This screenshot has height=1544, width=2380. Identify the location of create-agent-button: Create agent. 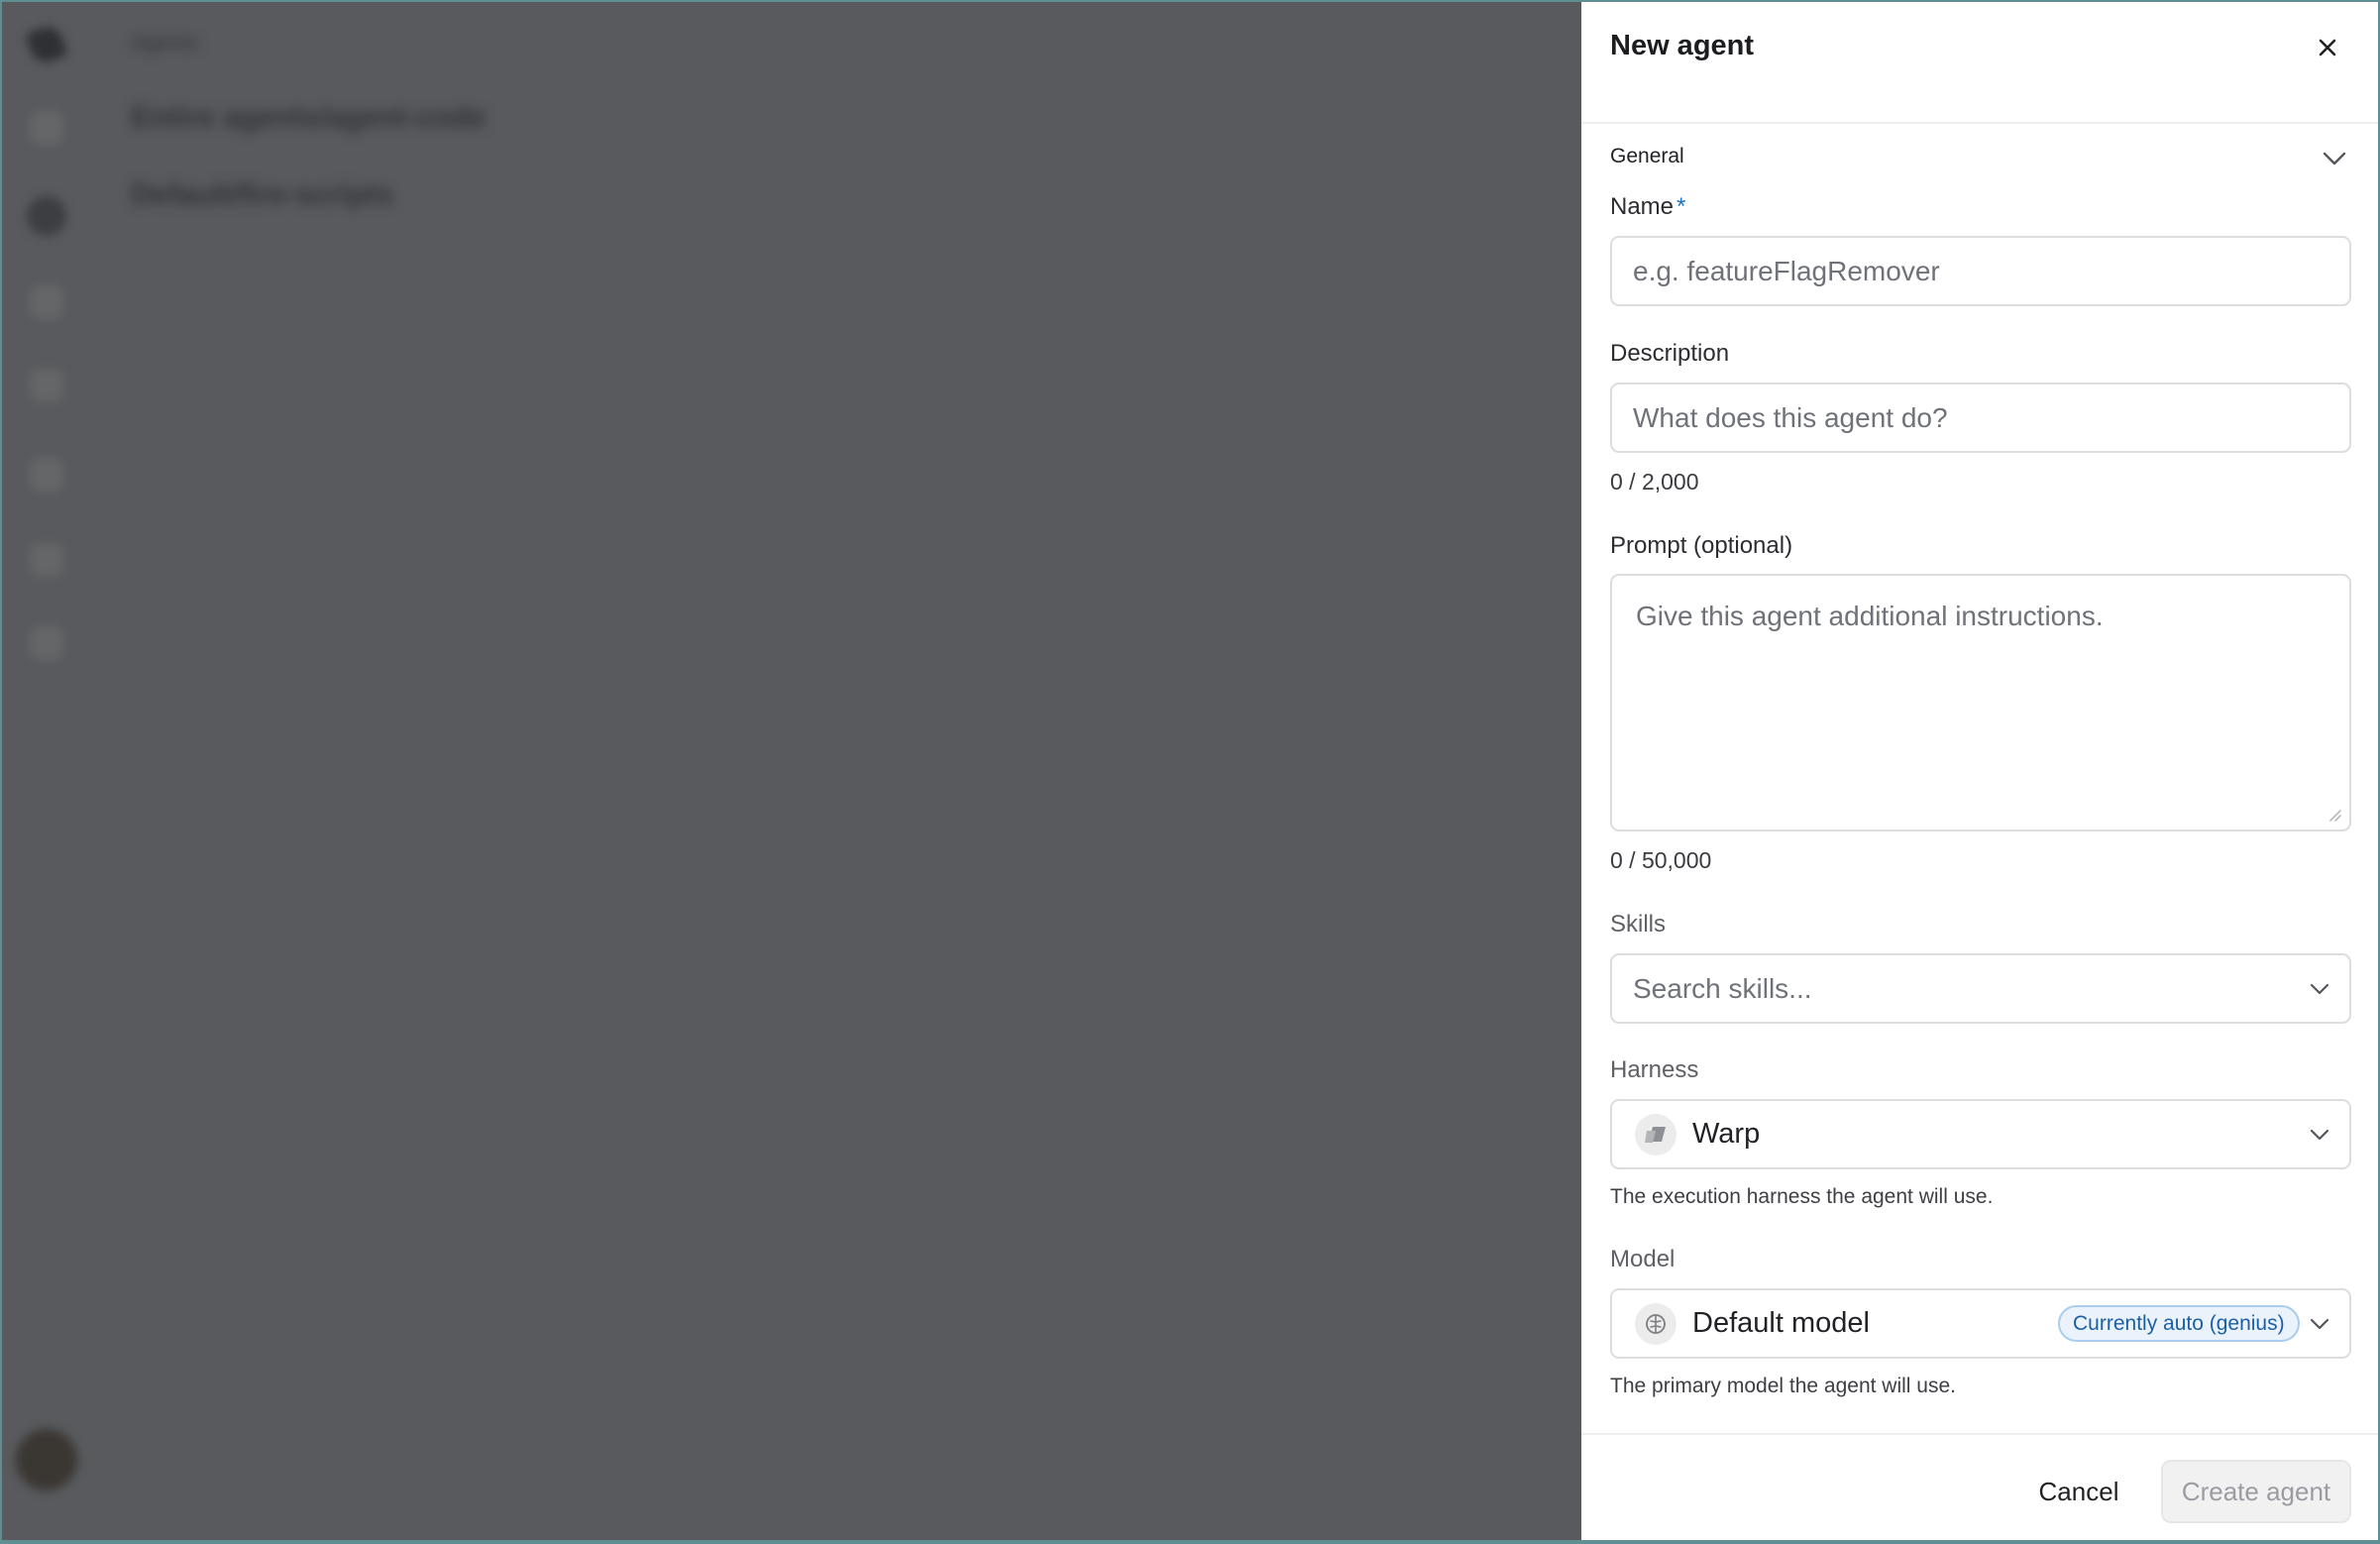
(2256, 1491).